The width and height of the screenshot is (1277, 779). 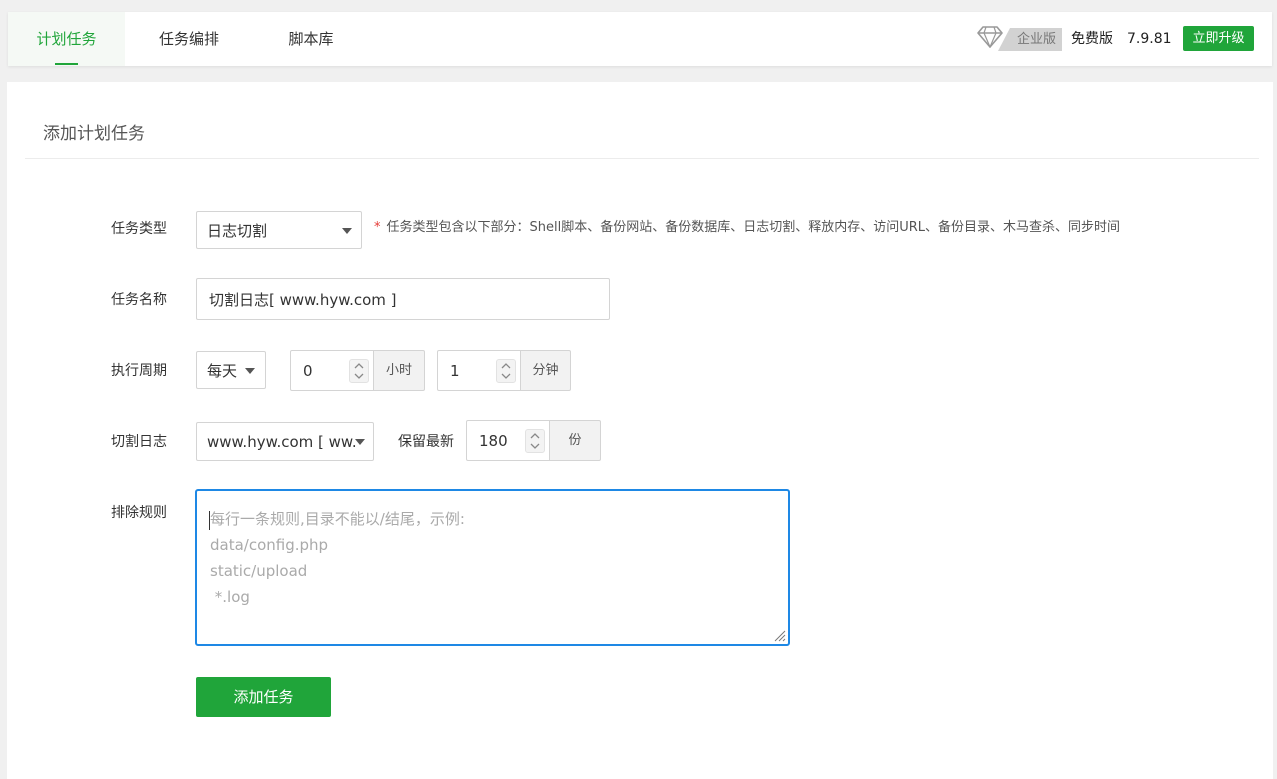 What do you see at coordinates (269, 545) in the screenshot?
I see `placeholder-line: data/config.php` at bounding box center [269, 545].